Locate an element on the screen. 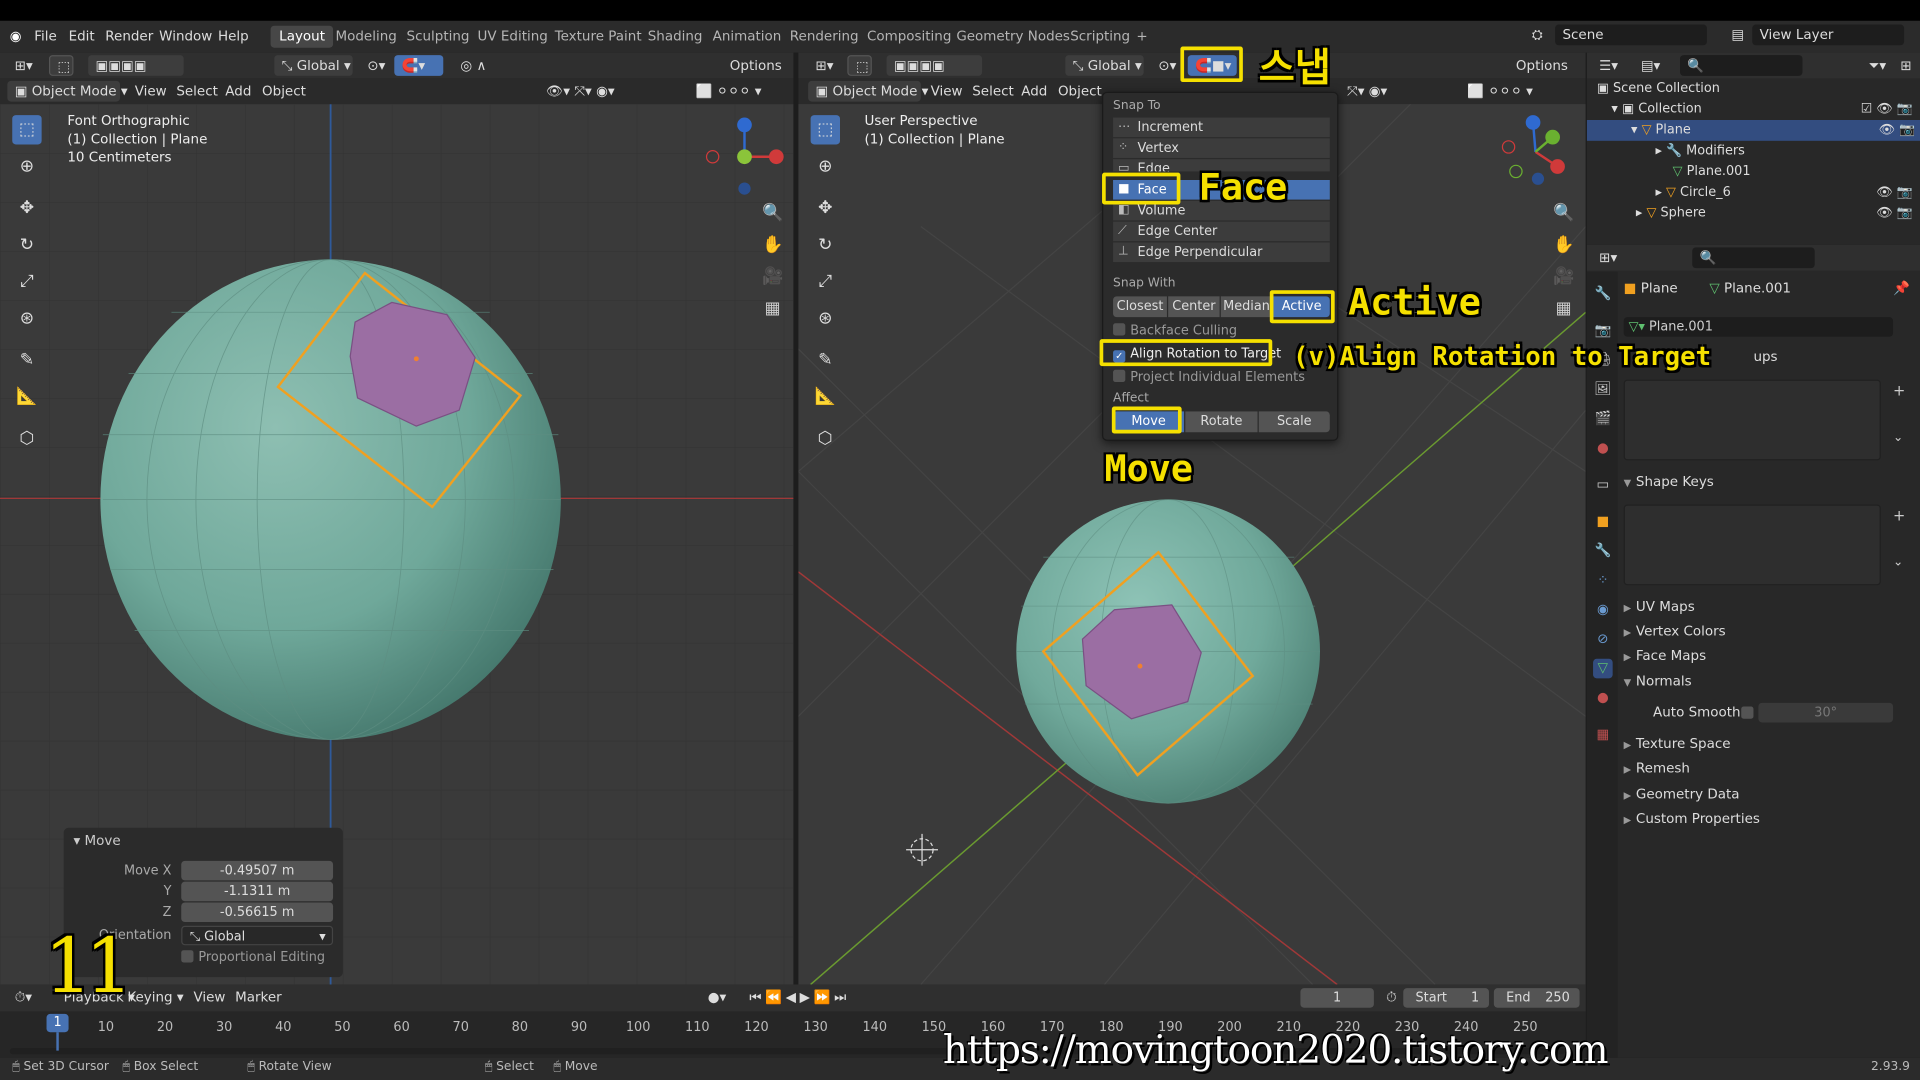 Image resolution: width=1920 pixels, height=1080 pixels. texture-space-panel: ▶ Texture Space is located at coordinates (1677, 744).